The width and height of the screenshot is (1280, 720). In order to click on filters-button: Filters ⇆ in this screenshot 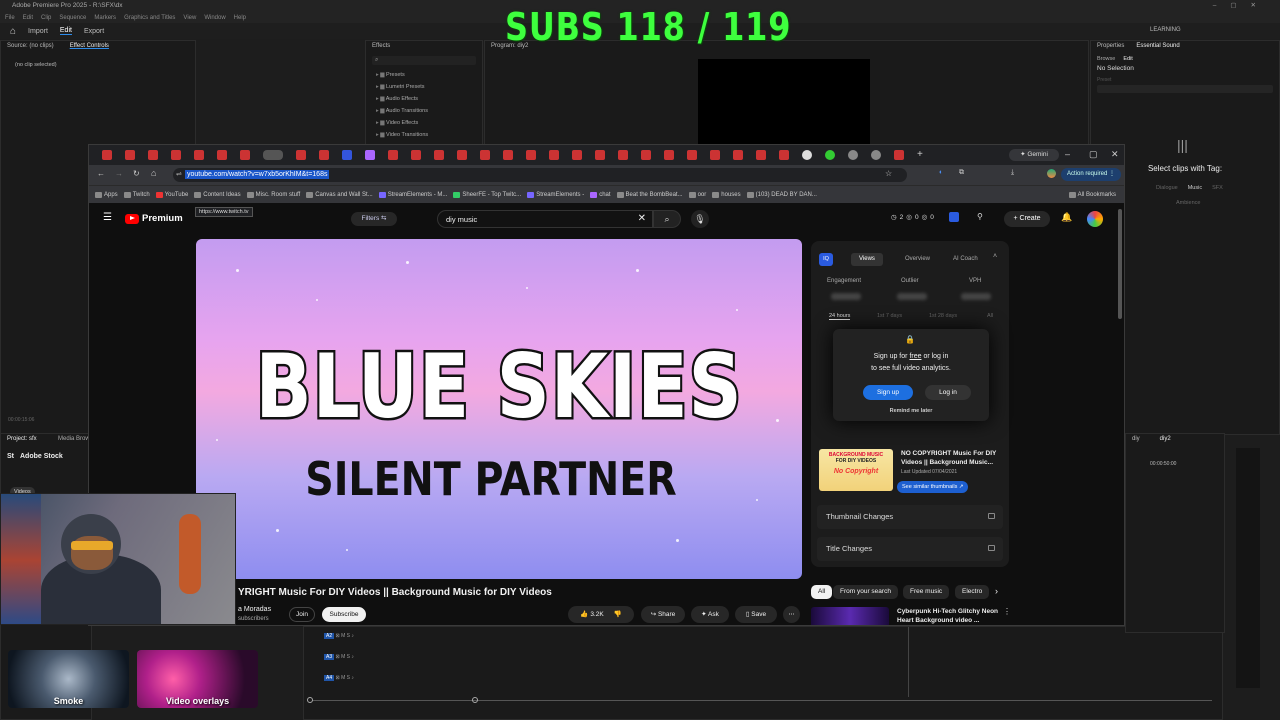, I will do `click(374, 219)`.